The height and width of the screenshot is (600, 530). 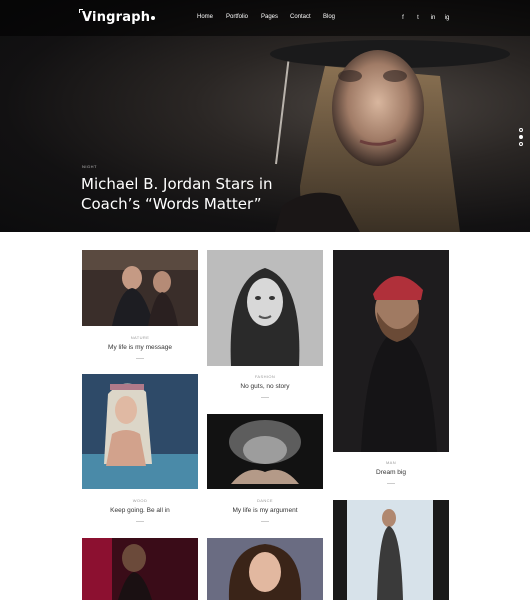 What do you see at coordinates (269, 17) in the screenshot?
I see `nav-item-pages: Pages` at bounding box center [269, 17].